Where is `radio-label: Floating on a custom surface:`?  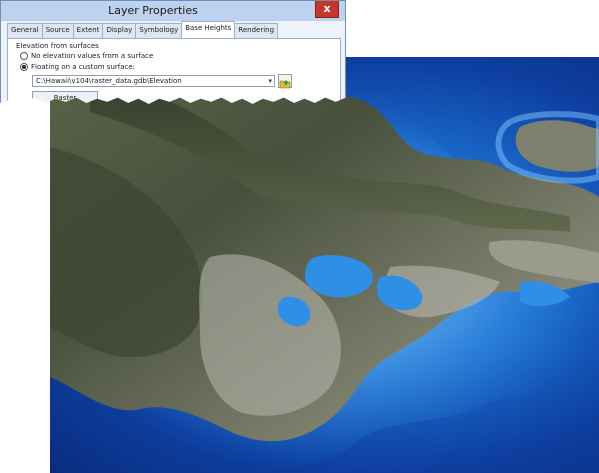
radio-label: Floating on a custom surface: is located at coordinates (83, 67).